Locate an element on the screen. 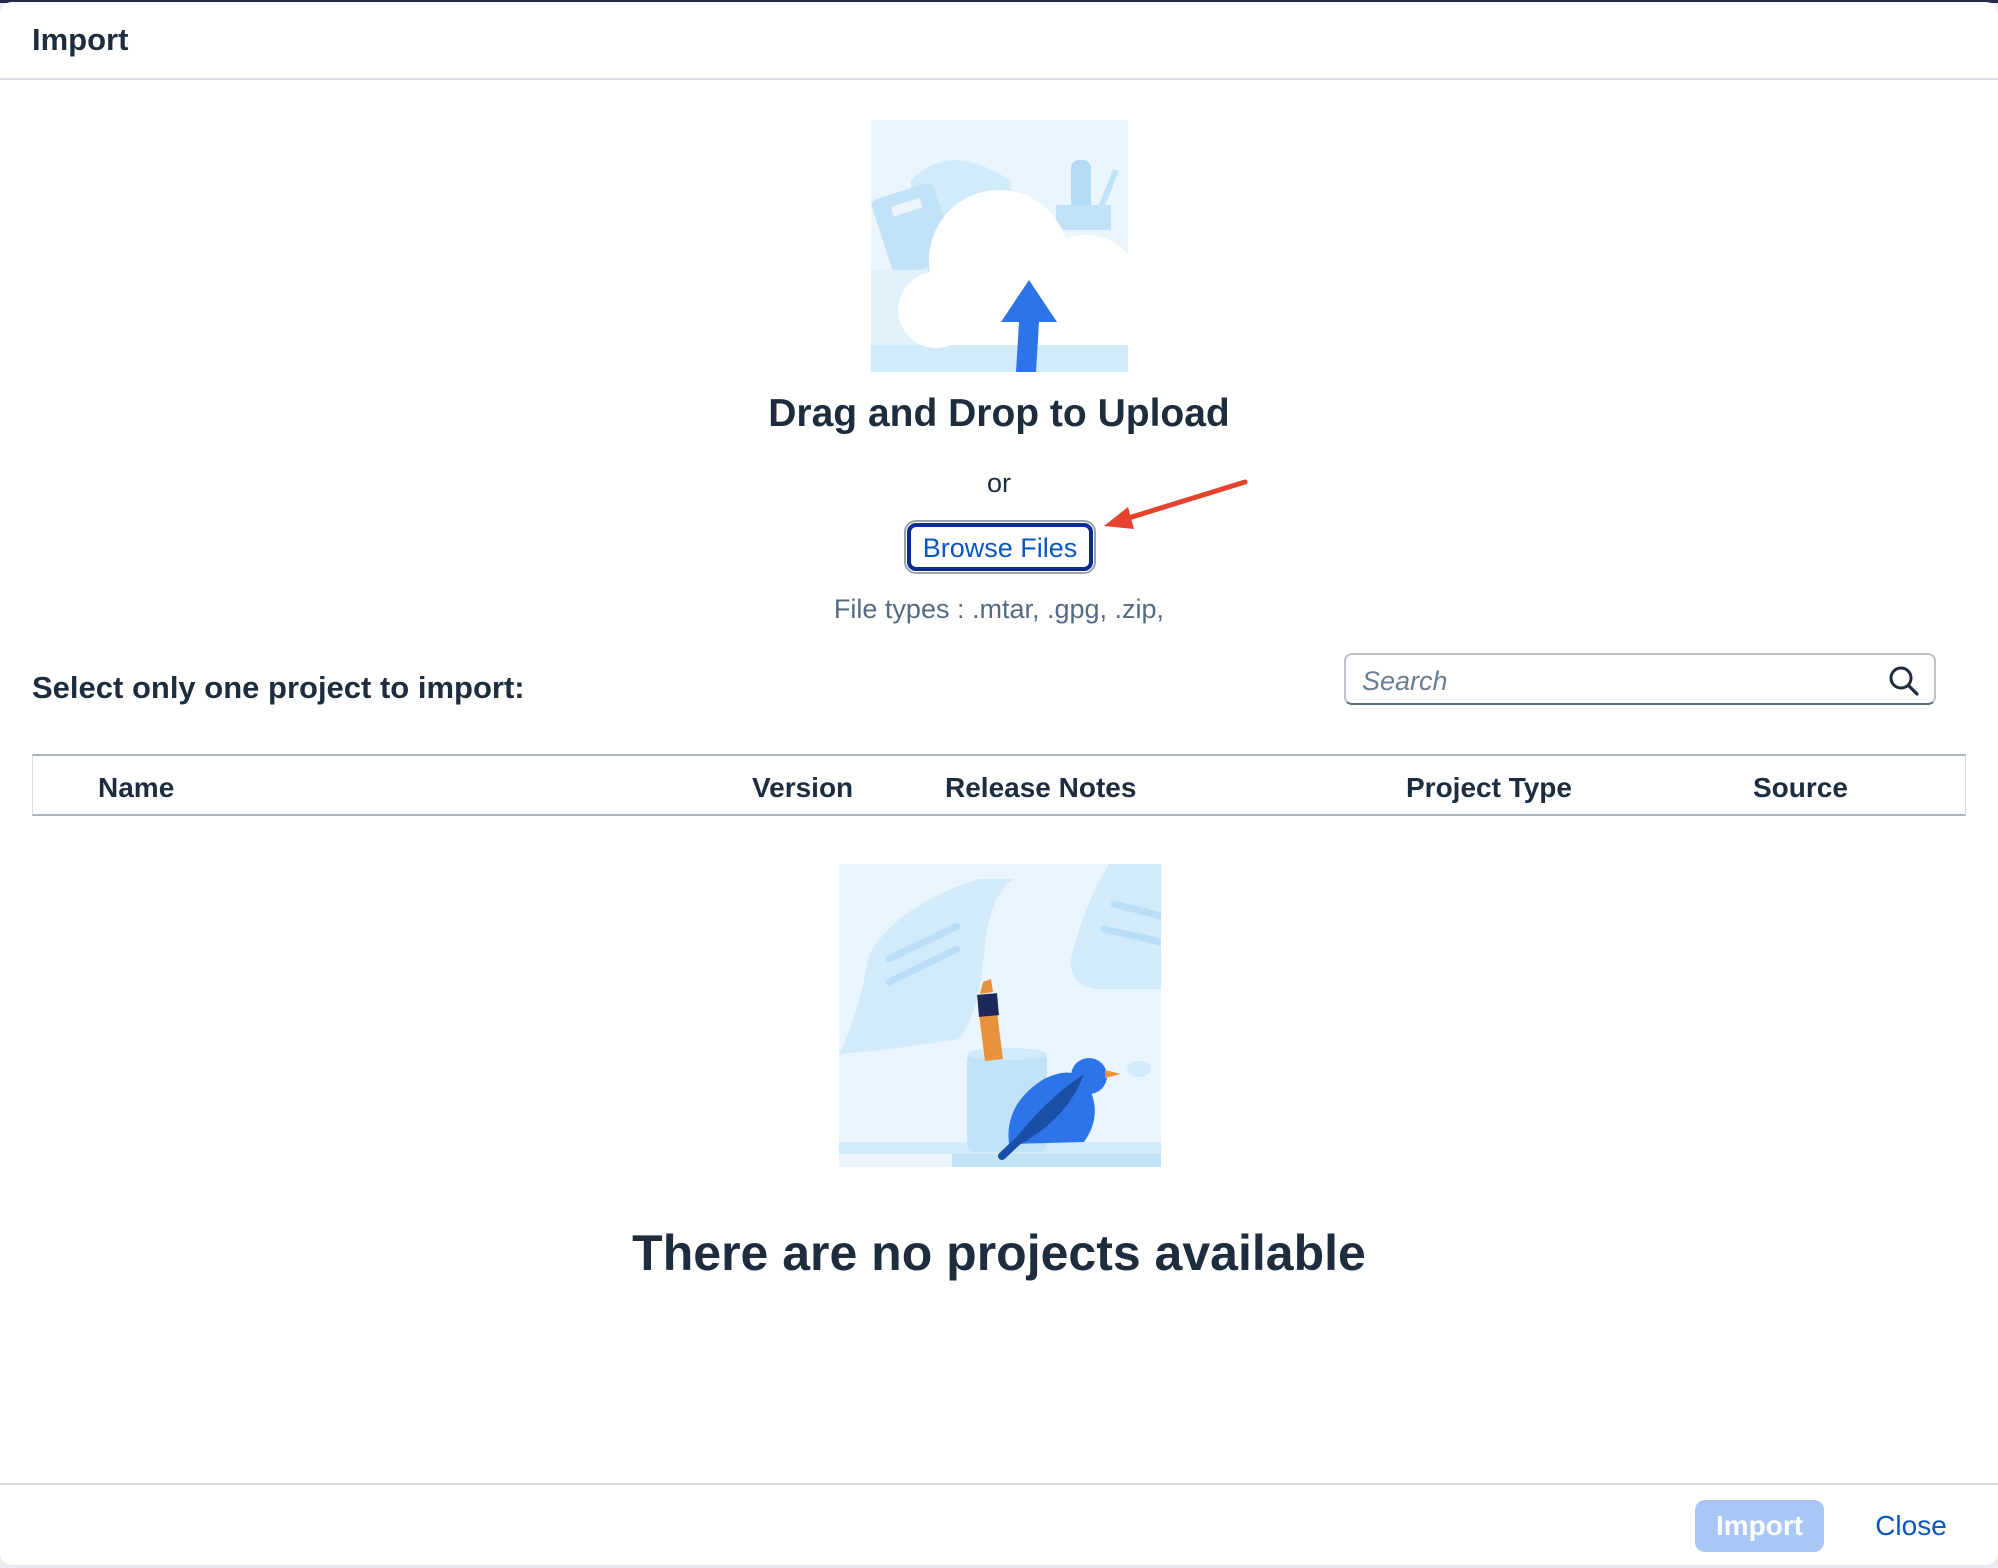 The image size is (1998, 1568). dialog-footer: Import Close is located at coordinates (999, 1524).